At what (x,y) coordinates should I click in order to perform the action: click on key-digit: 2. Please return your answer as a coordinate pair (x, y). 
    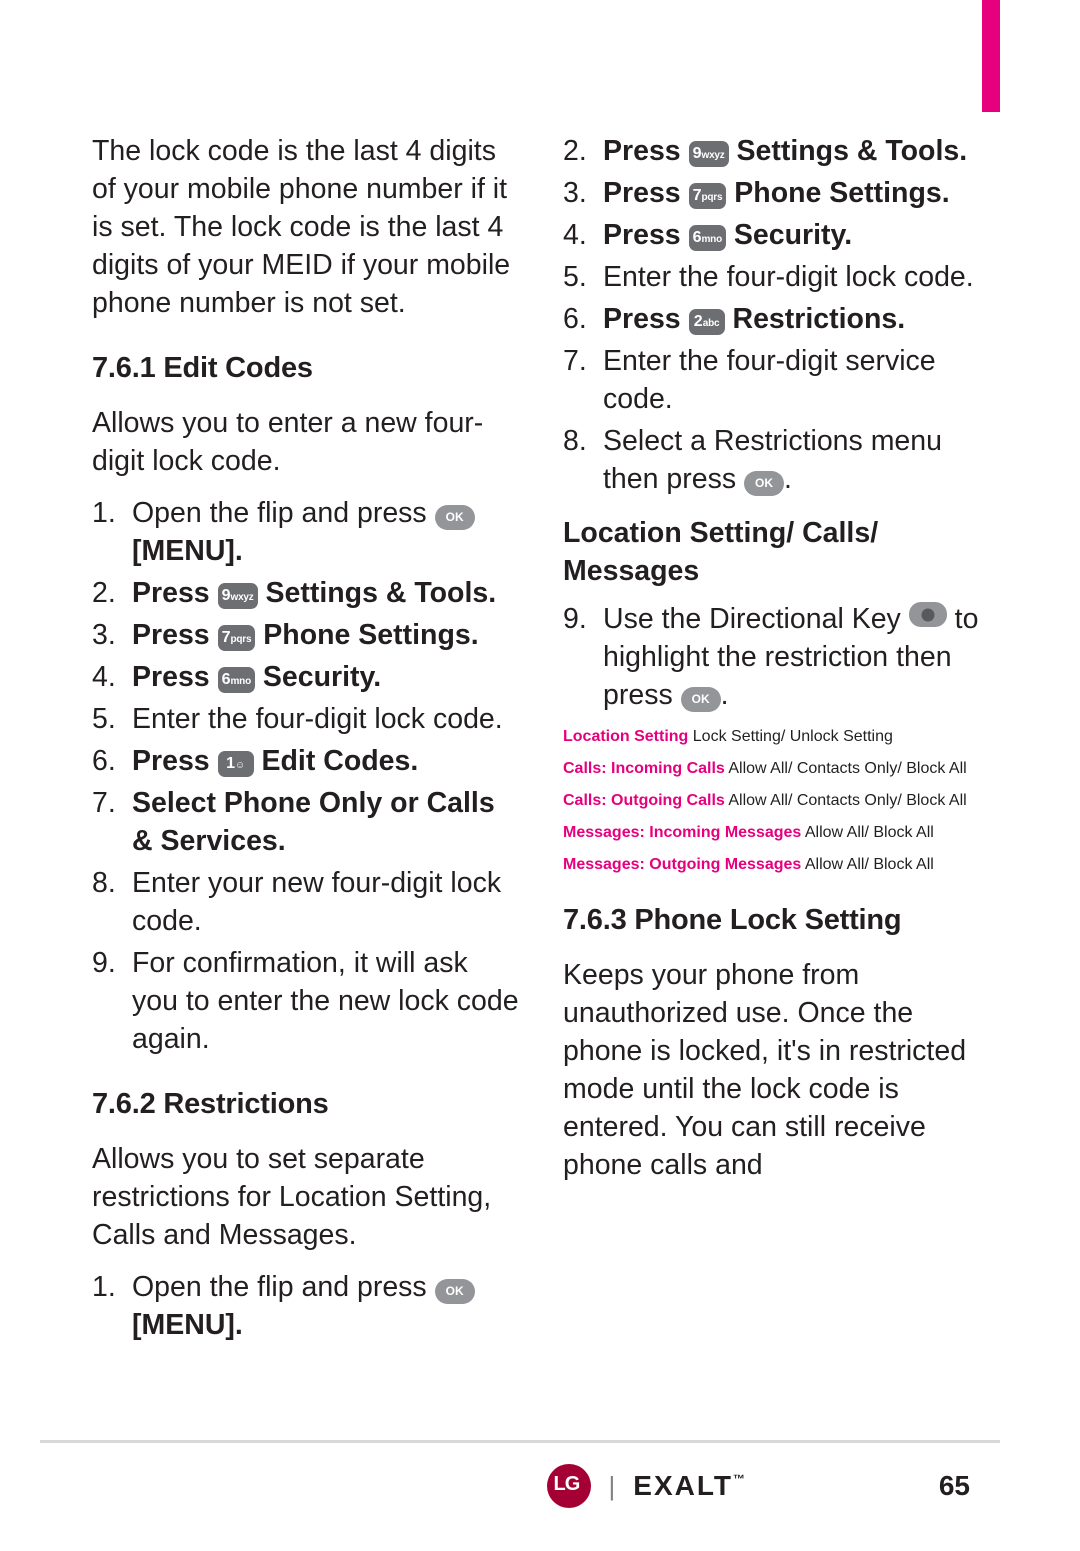
    Looking at the image, I should click on (698, 321).